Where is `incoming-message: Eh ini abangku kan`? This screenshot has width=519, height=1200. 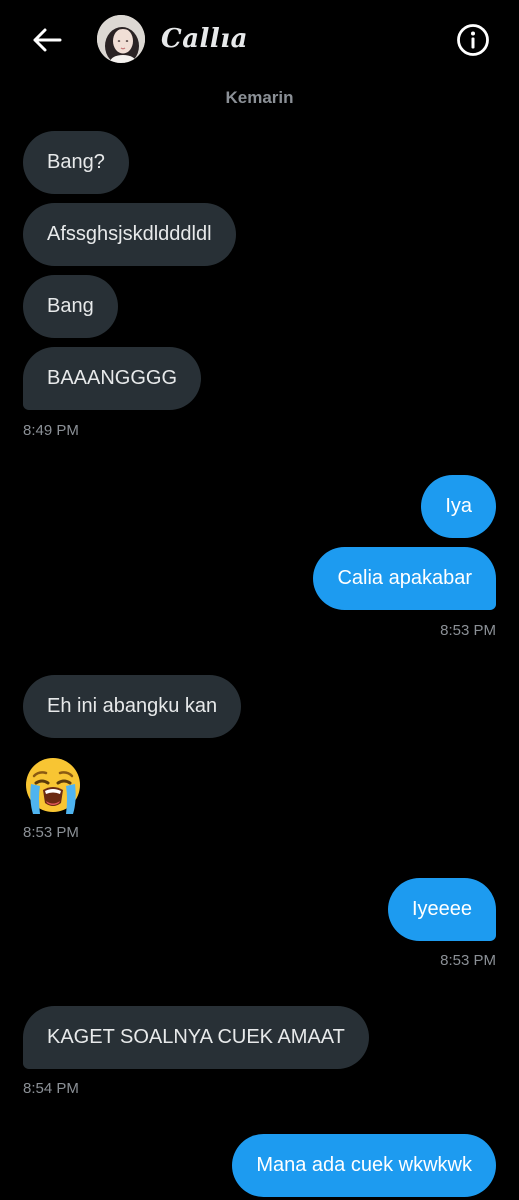
incoming-message: Eh ini abangku kan is located at coordinates (132, 706).